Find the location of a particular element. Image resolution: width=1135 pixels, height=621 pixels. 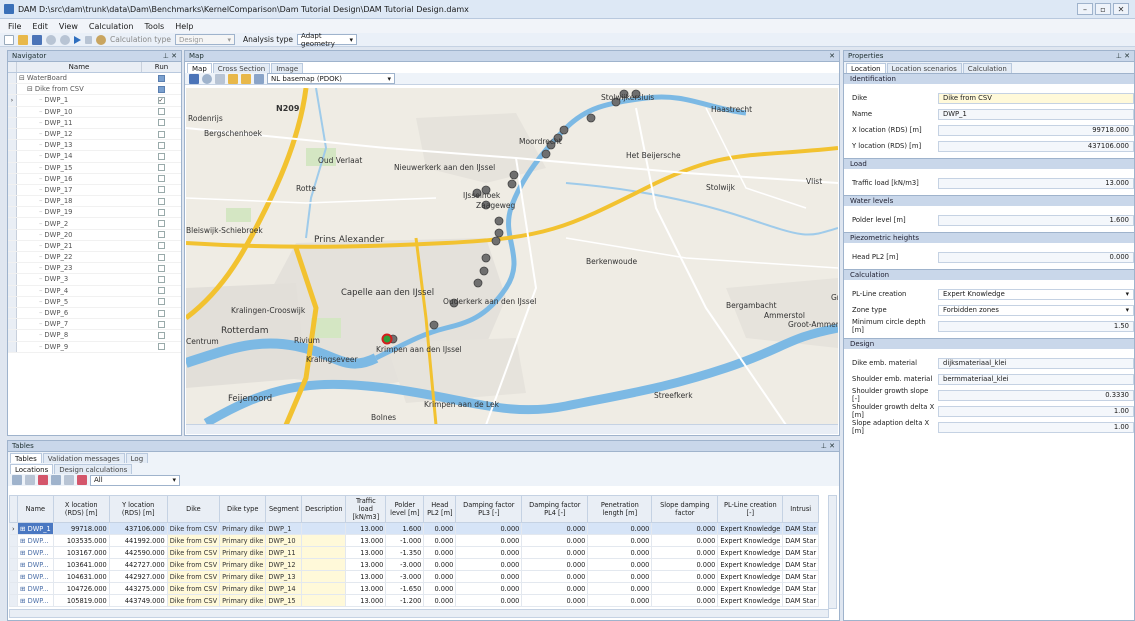

add-row-icon is located at coordinates (17, 480).